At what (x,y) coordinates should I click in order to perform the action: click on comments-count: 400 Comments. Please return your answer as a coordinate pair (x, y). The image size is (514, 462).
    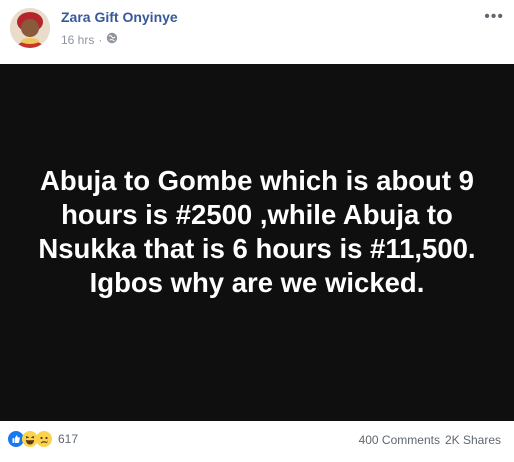
    Looking at the image, I should click on (399, 440).